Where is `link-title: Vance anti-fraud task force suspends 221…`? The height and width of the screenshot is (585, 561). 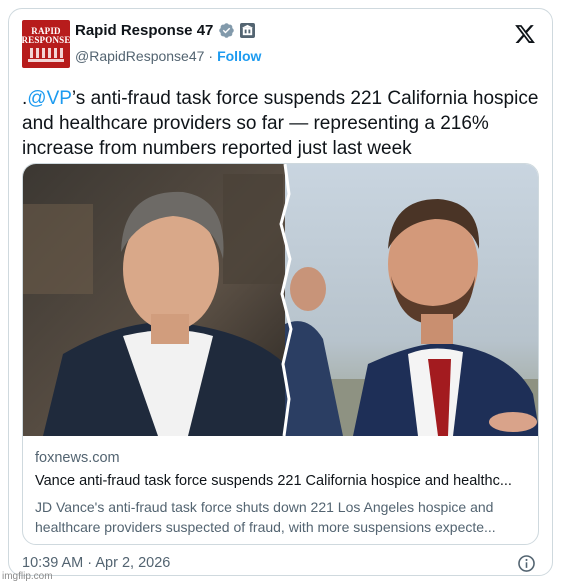 link-title: Vance anti-fraud task force suspends 221… is located at coordinates (281, 481).